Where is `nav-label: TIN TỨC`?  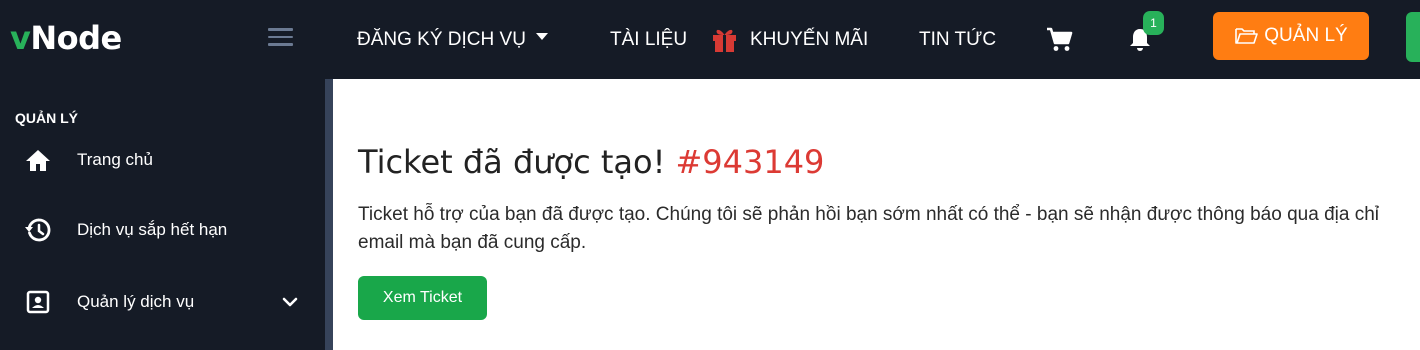 nav-label: TIN TỨC is located at coordinates (958, 39).